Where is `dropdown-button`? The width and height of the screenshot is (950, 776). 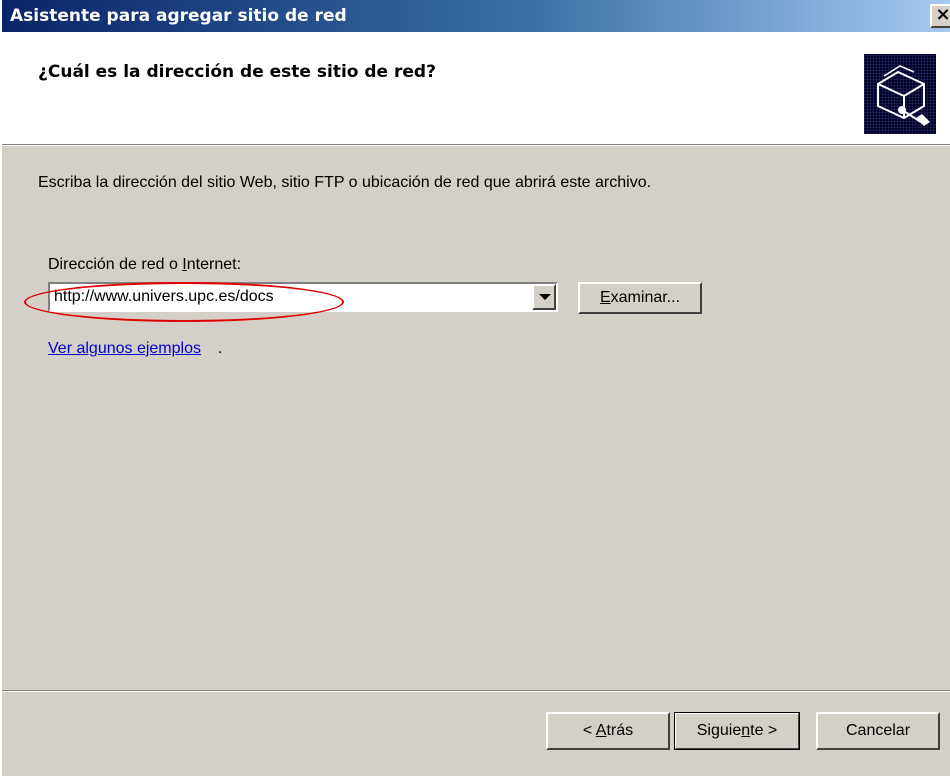
dropdown-button is located at coordinates (544, 297).